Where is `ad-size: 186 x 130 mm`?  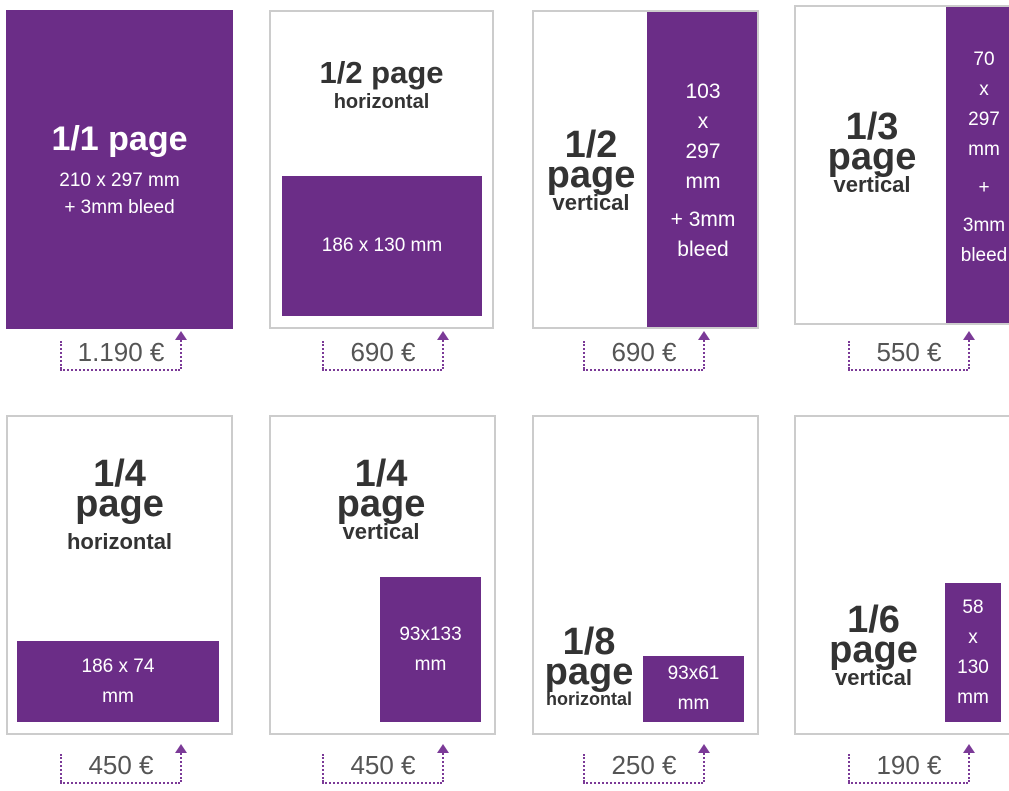 ad-size: 186 x 130 mm is located at coordinates (382, 245).